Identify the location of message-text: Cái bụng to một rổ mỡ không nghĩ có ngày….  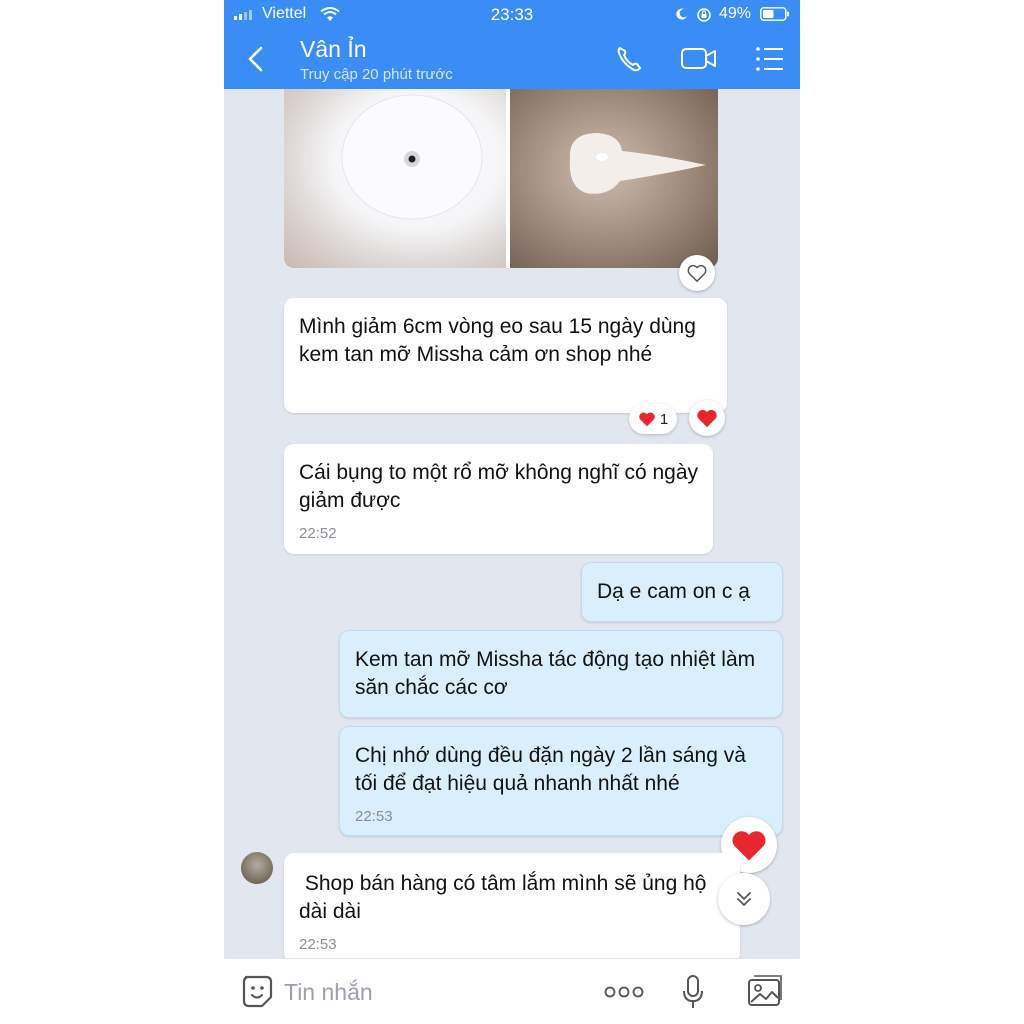
(498, 486).